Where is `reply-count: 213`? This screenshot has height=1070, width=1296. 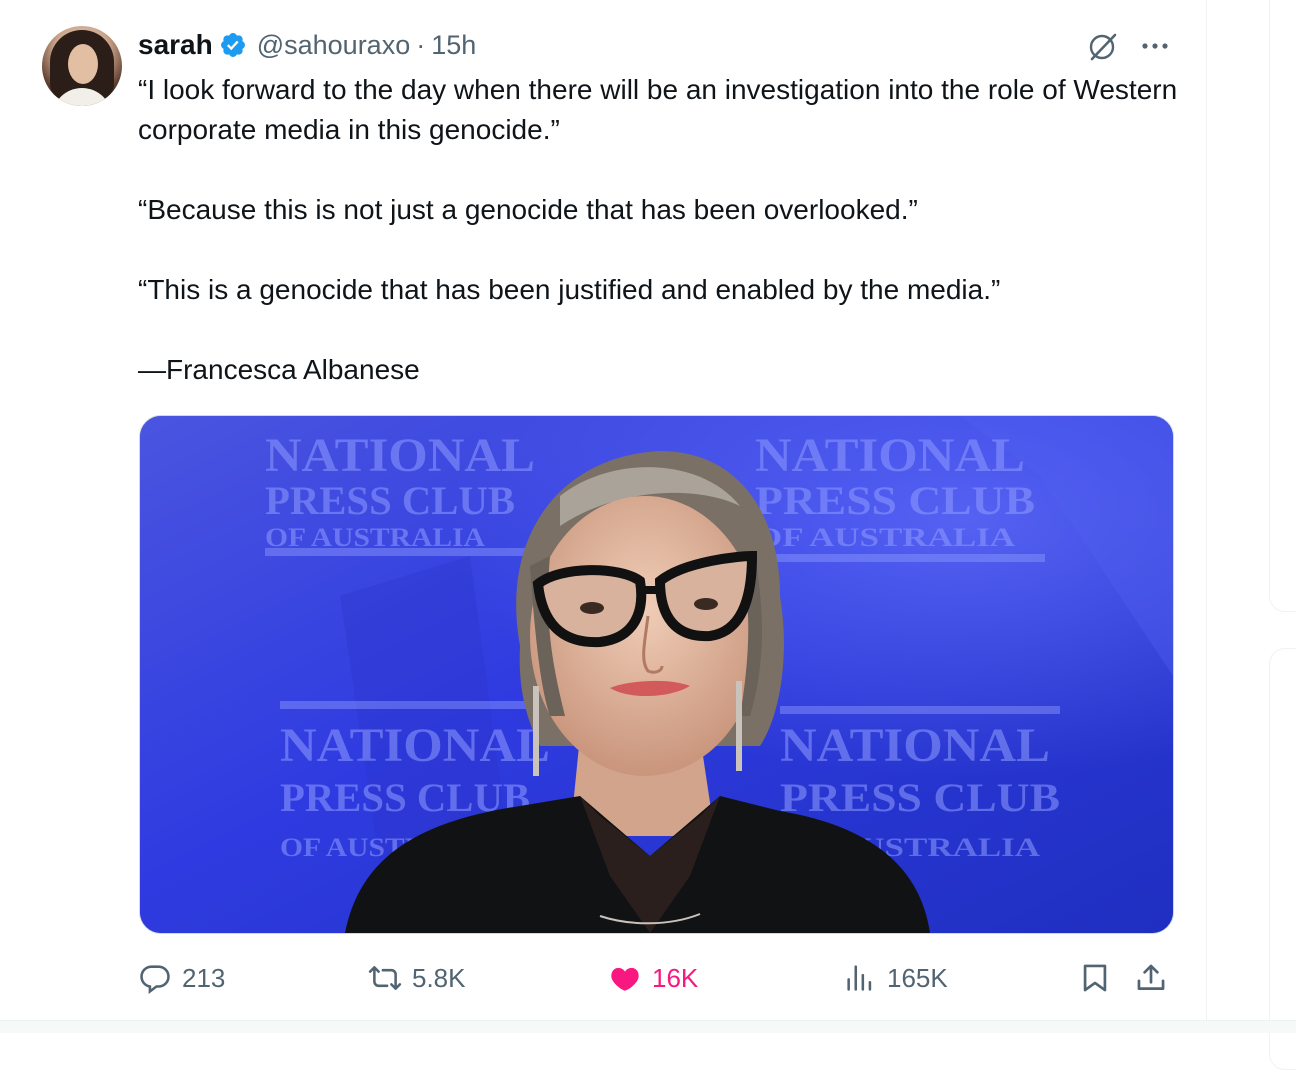
reply-count: 213 is located at coordinates (204, 977).